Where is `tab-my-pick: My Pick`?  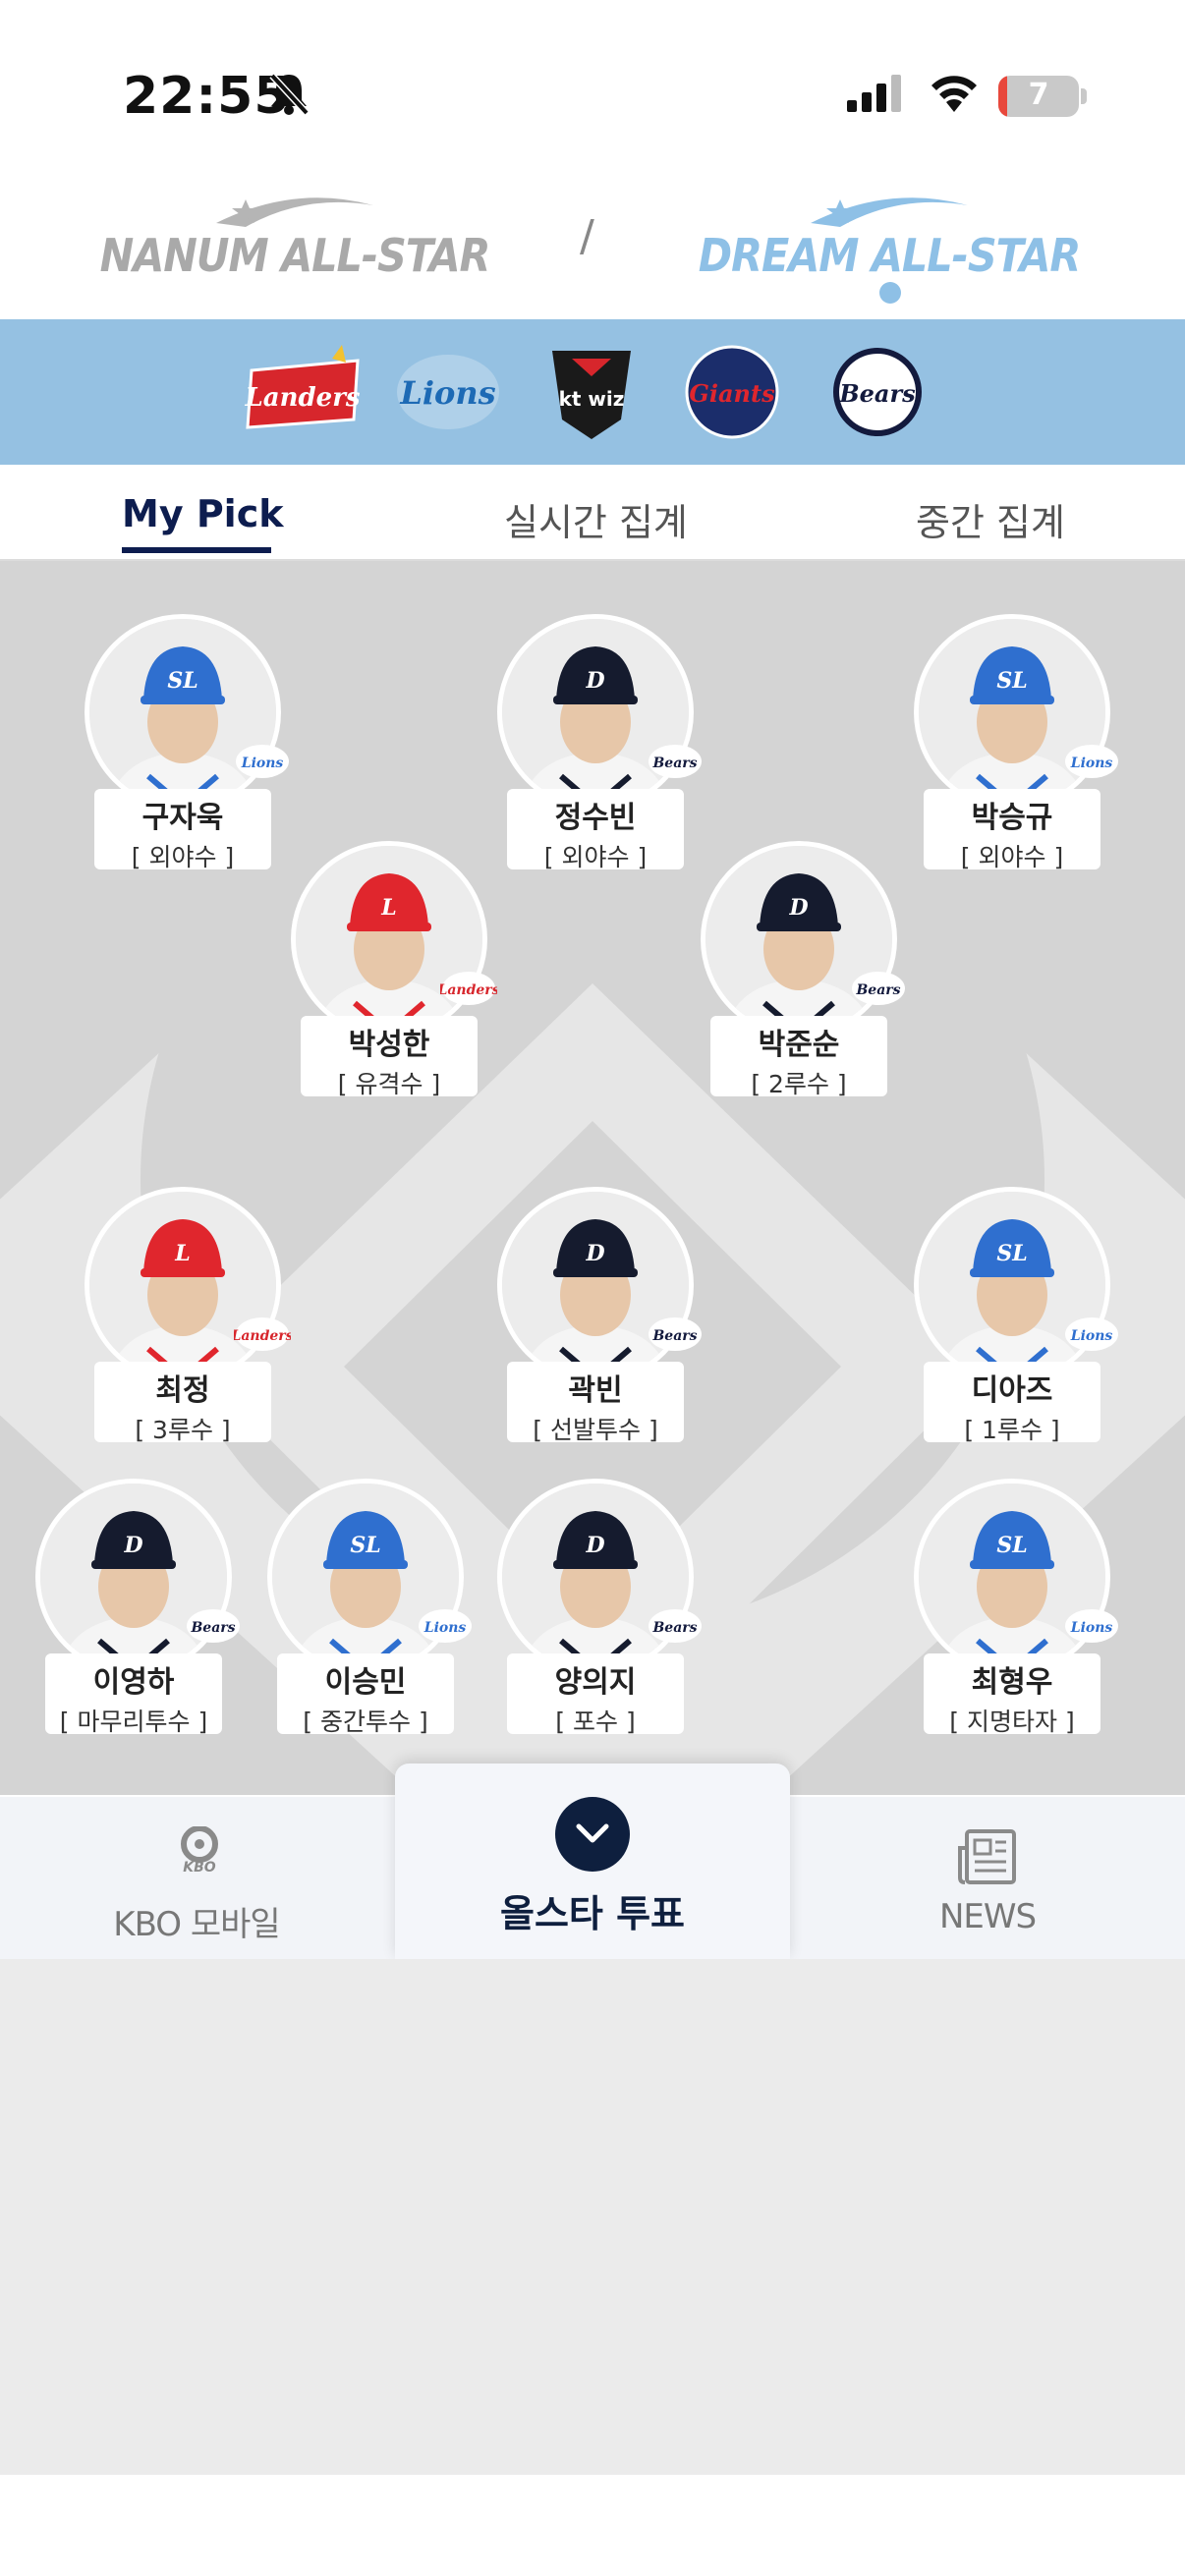
tab-my-pick: My Pick is located at coordinates (203, 513).